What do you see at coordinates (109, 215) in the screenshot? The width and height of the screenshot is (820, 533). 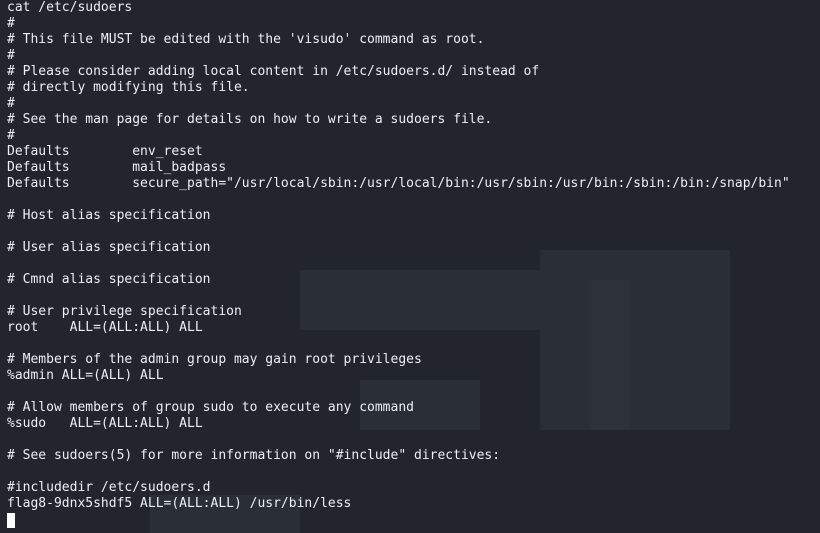 I see `terminal-line: # Host alias specification` at bounding box center [109, 215].